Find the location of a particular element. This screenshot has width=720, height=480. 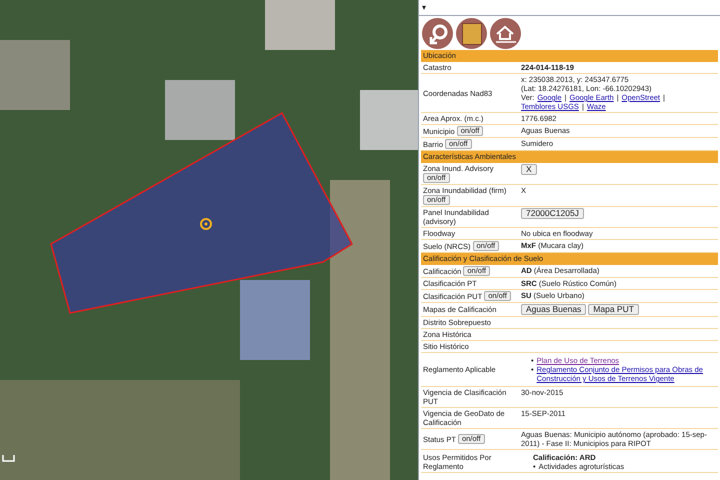

share-icon is located at coordinates (437, 33).